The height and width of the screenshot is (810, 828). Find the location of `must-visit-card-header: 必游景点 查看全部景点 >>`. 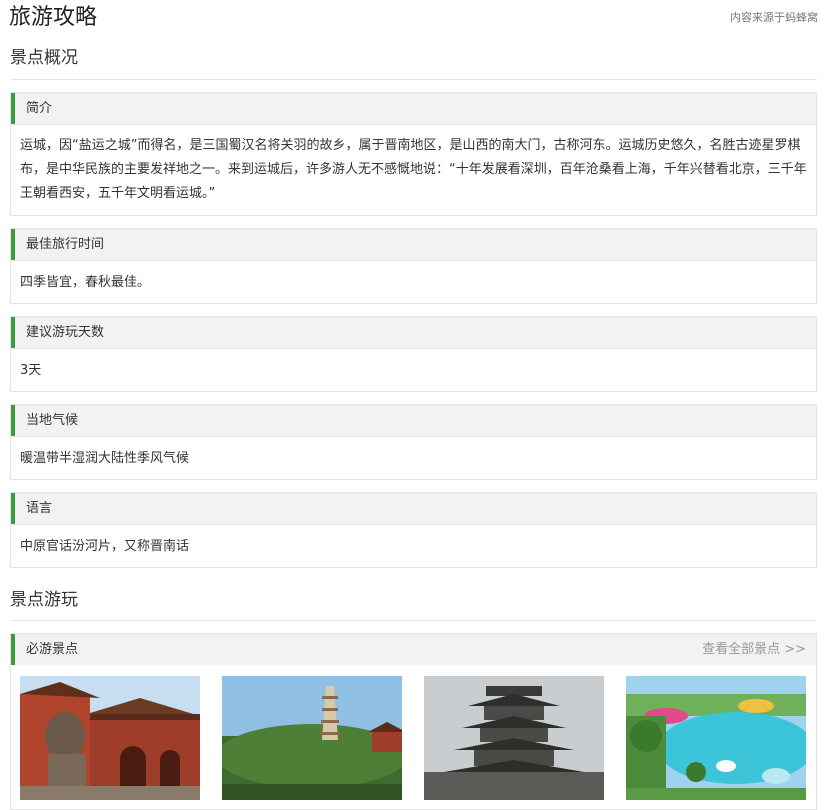

must-visit-card-header: 必游景点 查看全部景点 >> is located at coordinates (413, 649).